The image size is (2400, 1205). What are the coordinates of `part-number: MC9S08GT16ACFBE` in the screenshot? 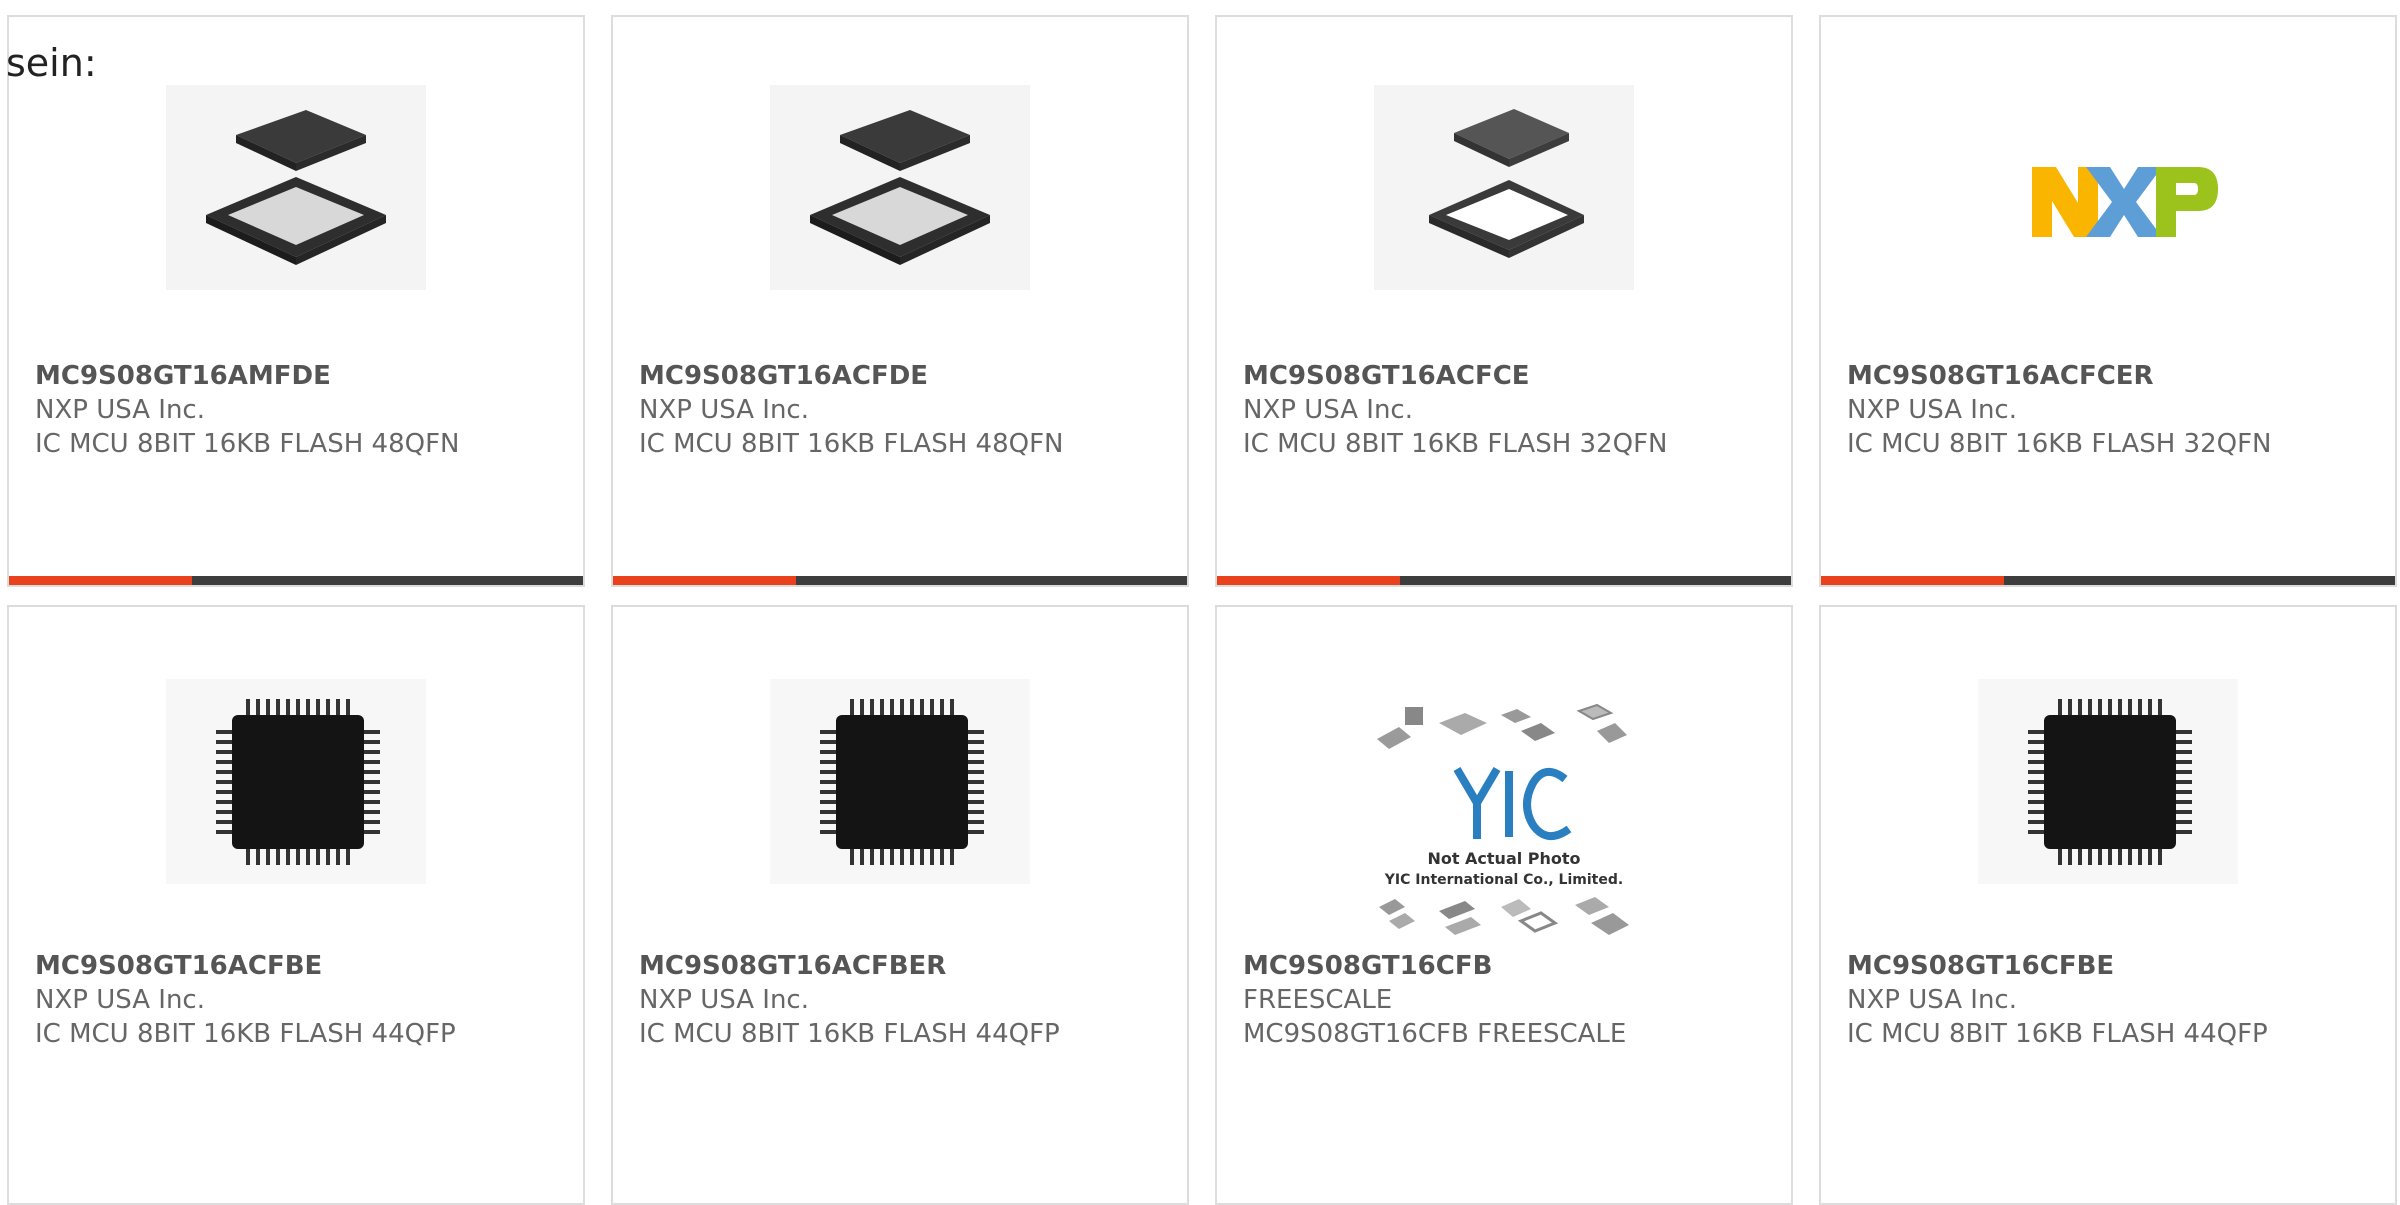 It's located at (299, 966).